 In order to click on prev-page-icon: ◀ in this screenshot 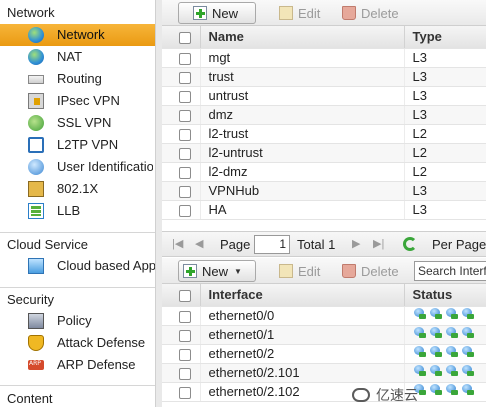, I will do `click(199, 243)`.